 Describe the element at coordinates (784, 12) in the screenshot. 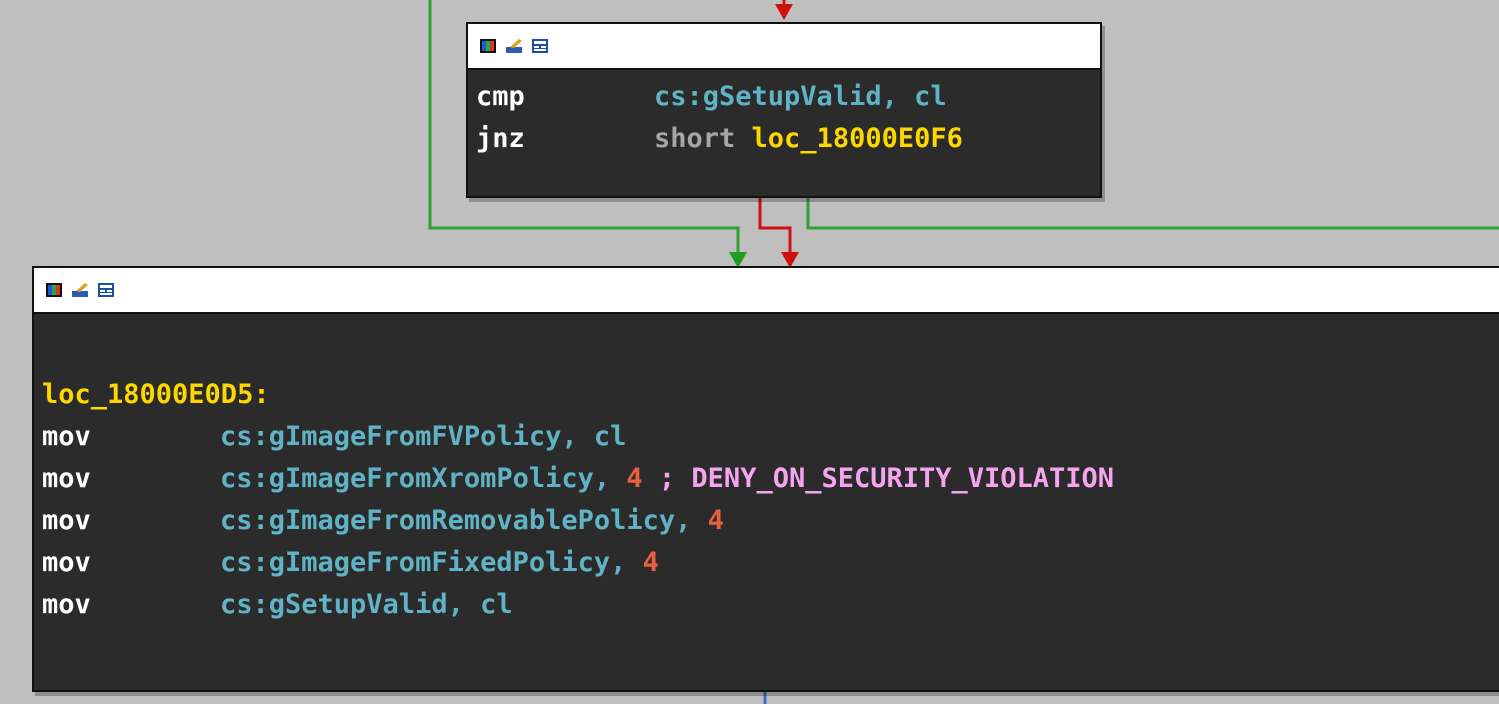

I see `arrow-head-red-top` at that location.